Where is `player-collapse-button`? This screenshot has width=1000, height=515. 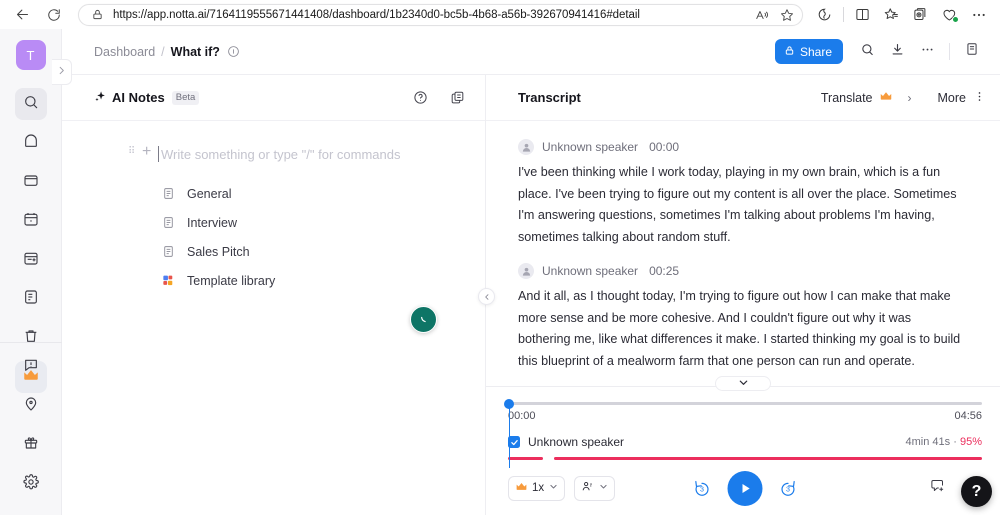
player-collapse-button is located at coordinates (743, 383).